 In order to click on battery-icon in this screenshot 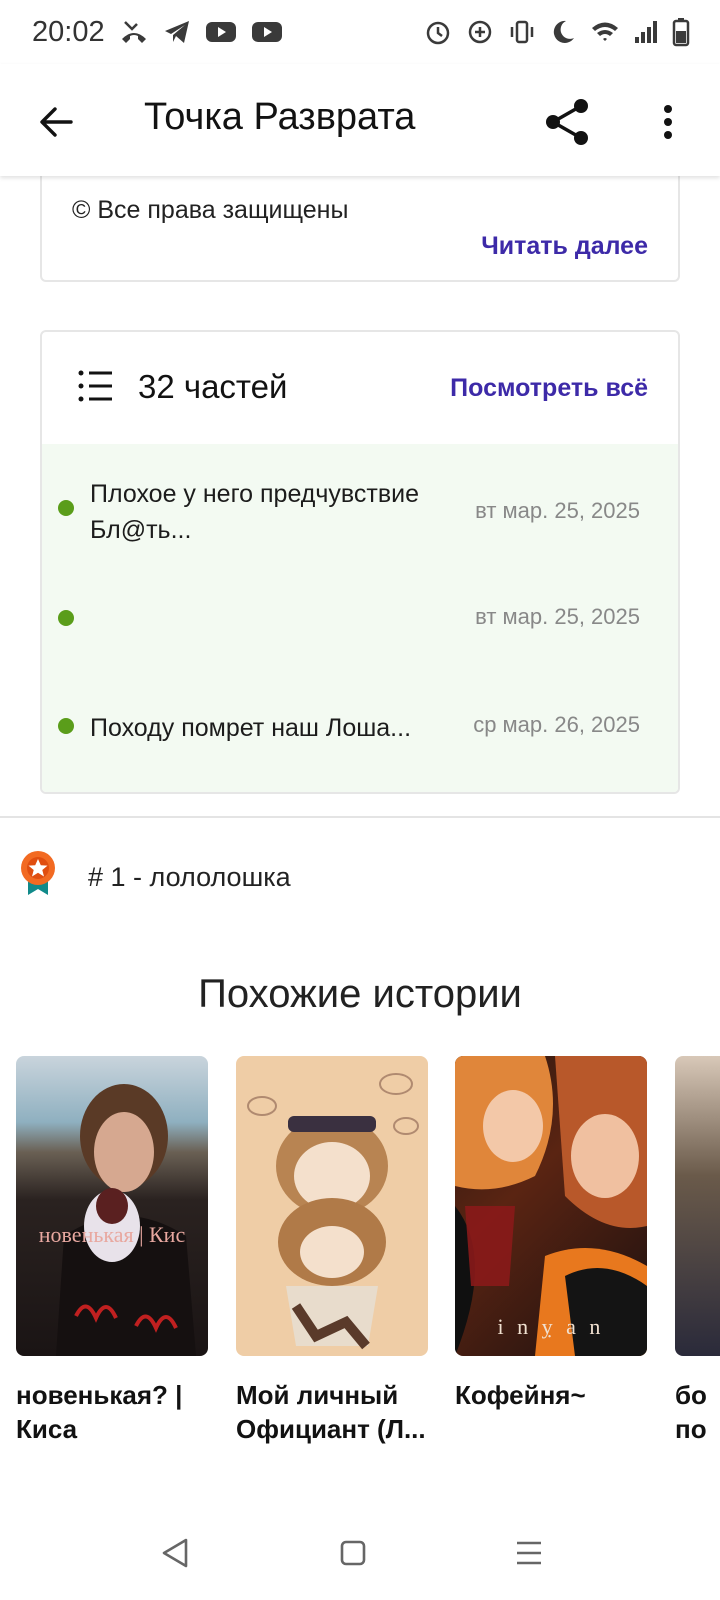, I will do `click(681, 32)`.